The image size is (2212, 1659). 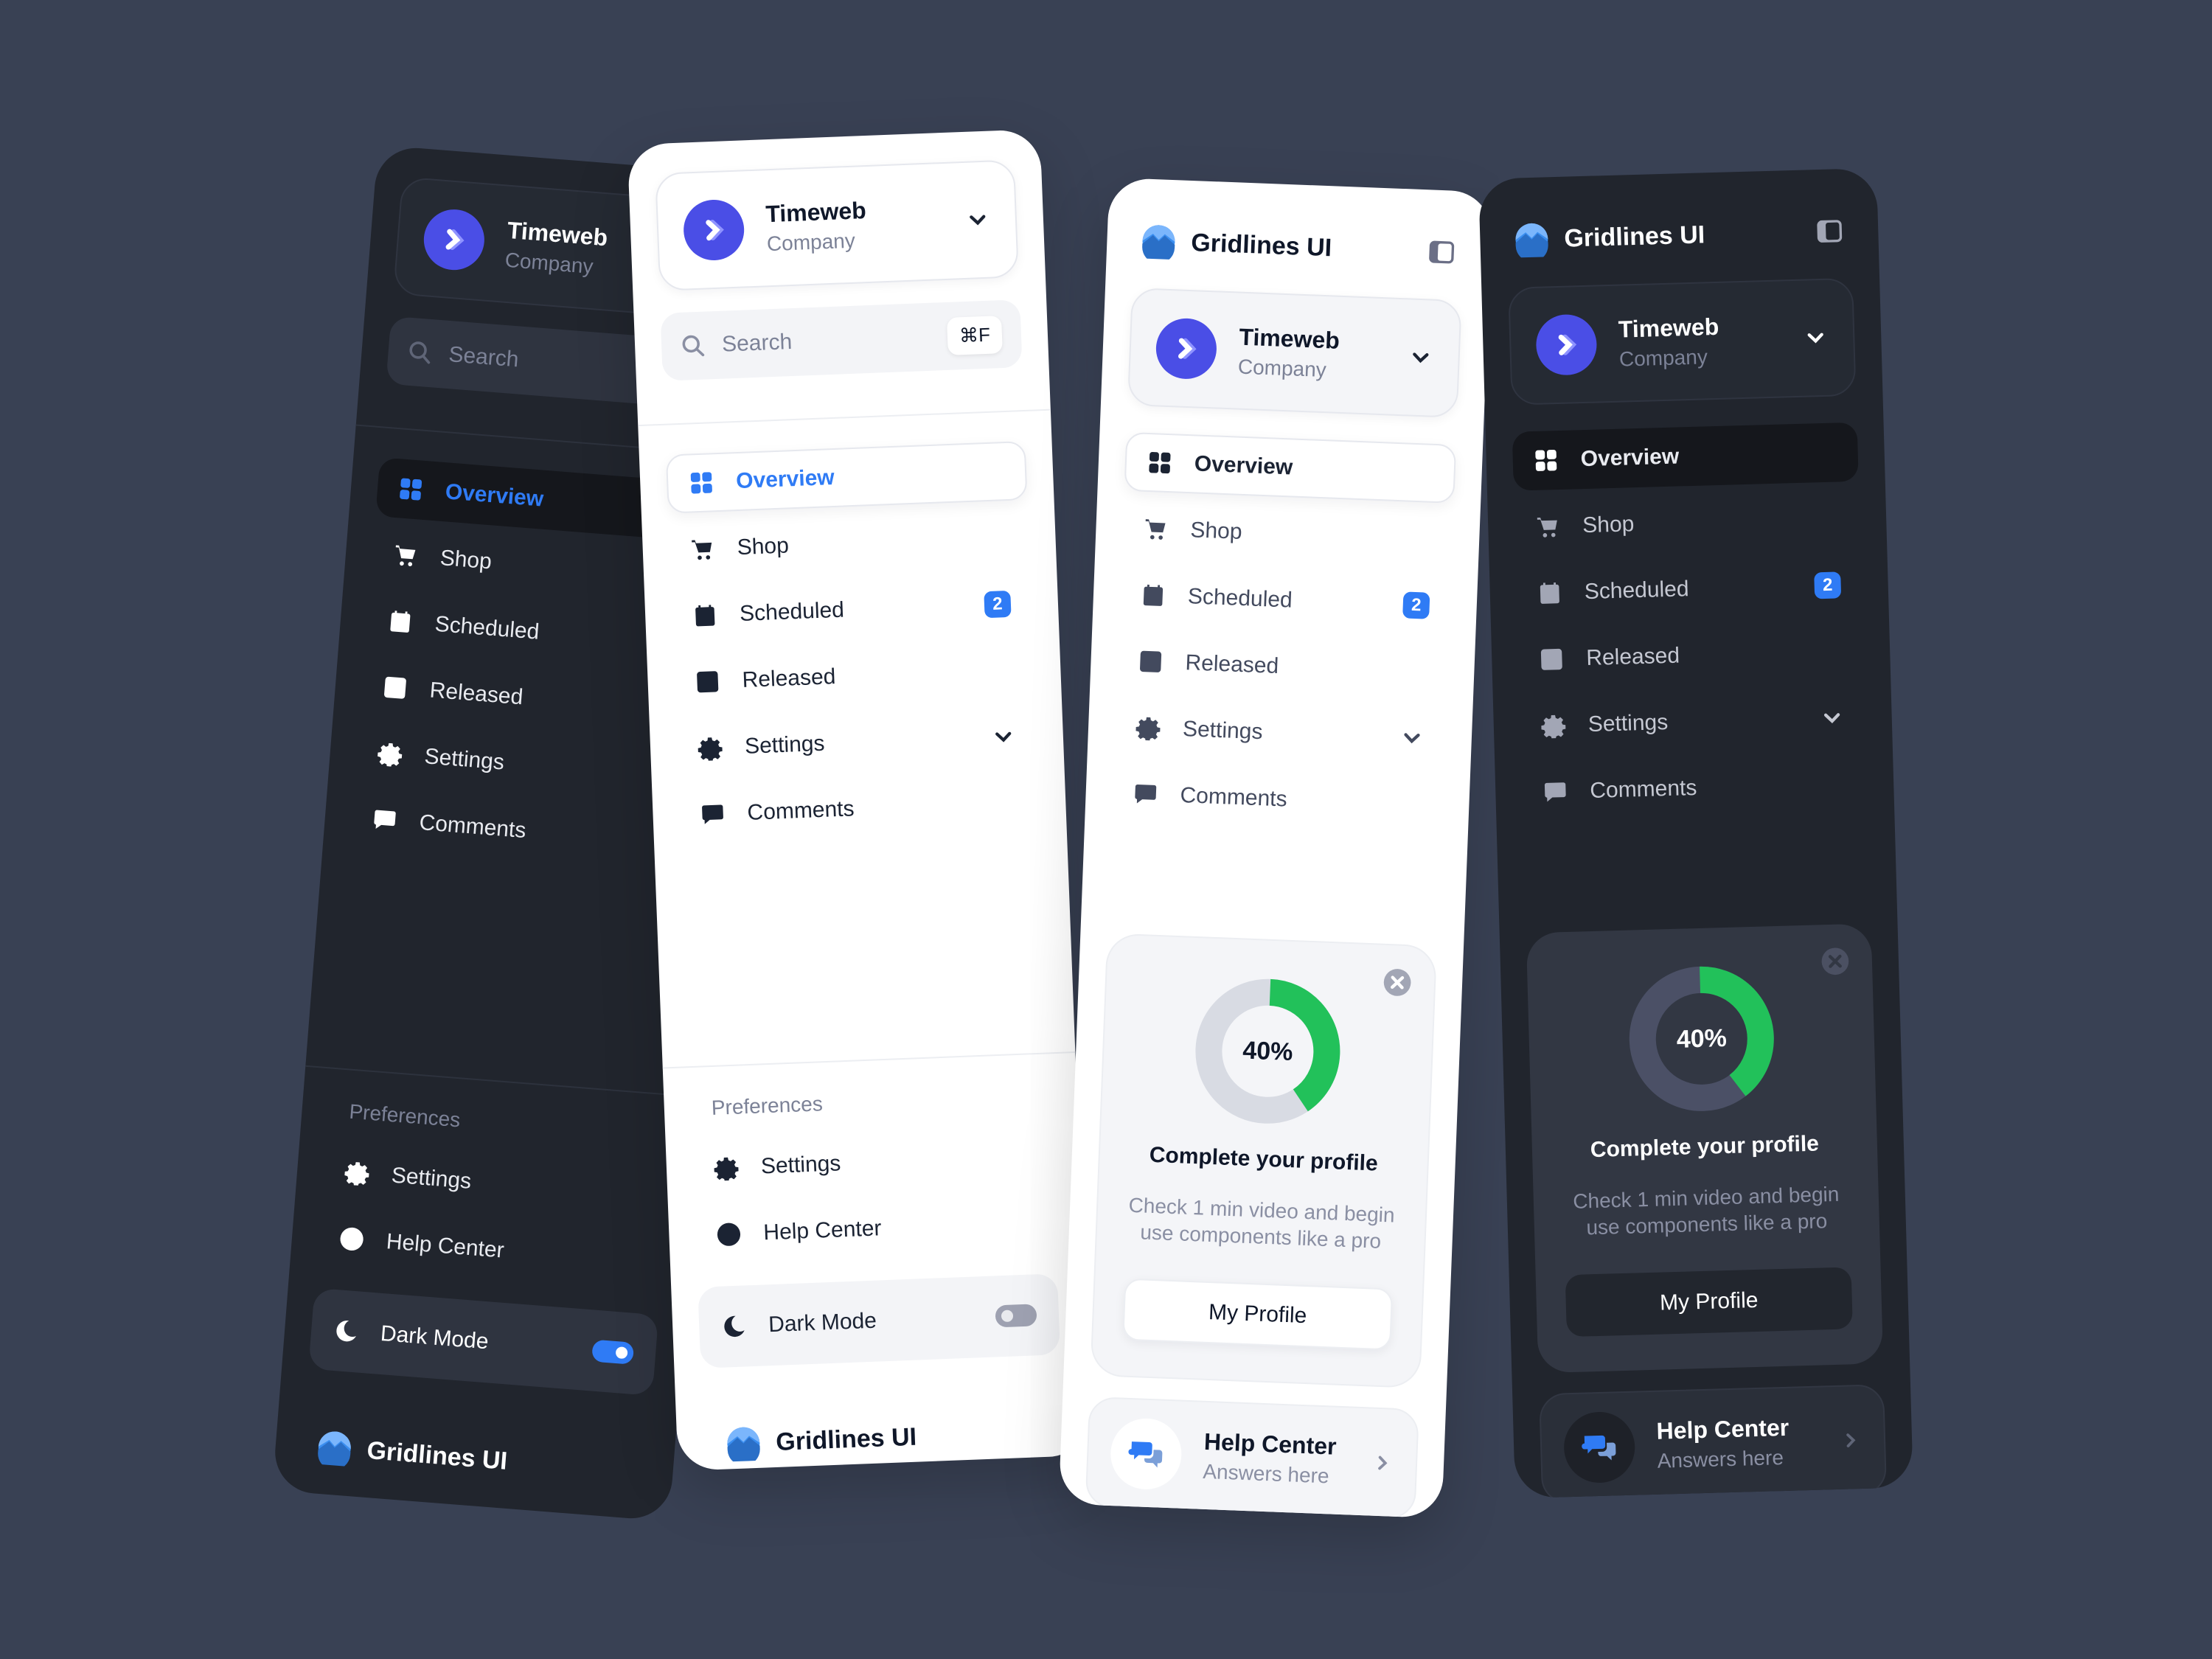 I want to click on nav-label: Comments, so click(x=472, y=827).